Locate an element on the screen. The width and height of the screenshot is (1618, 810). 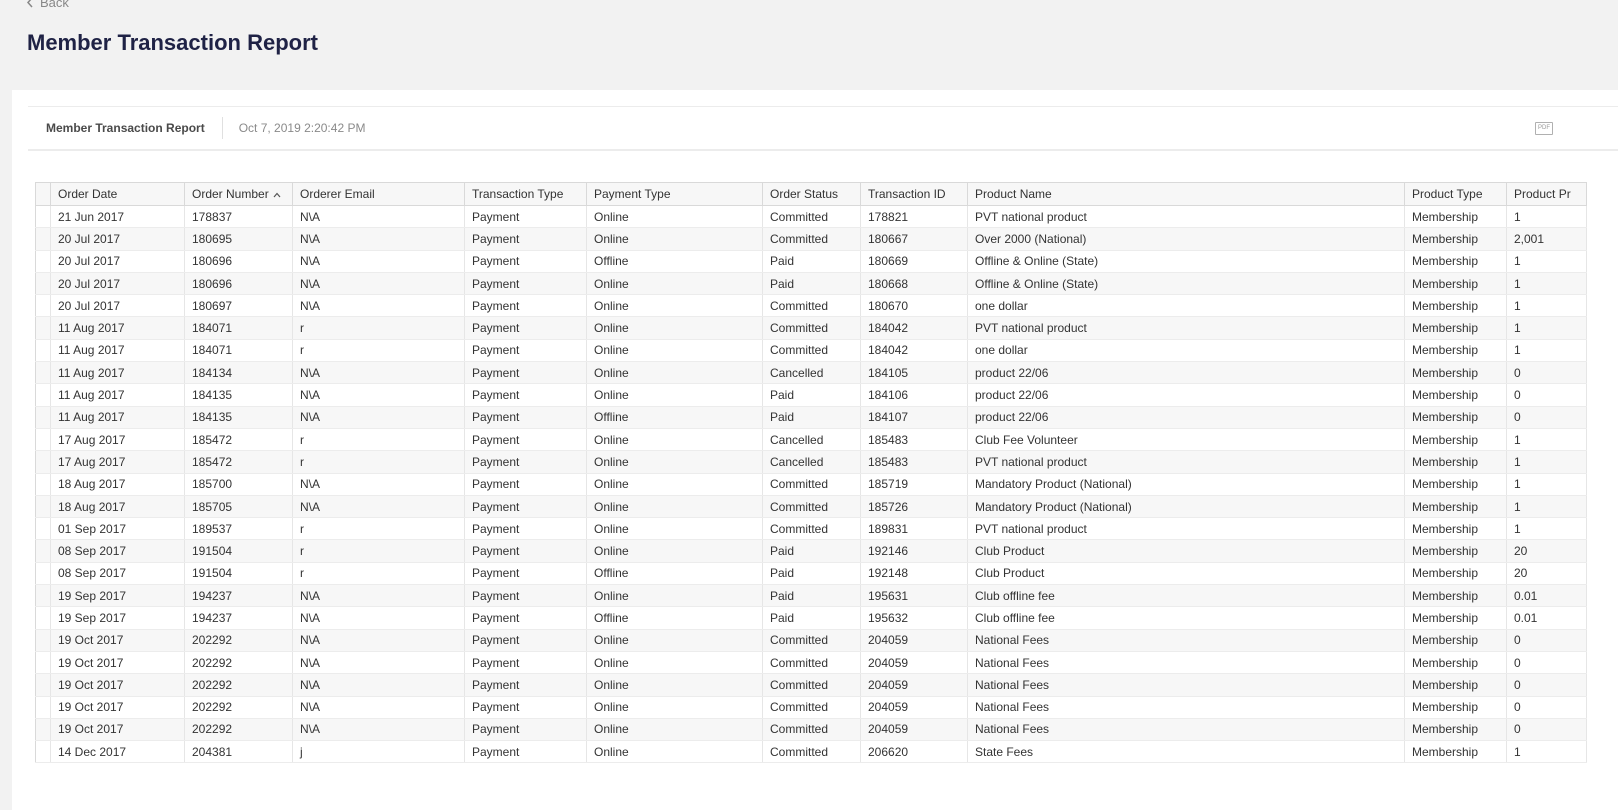
cell-product-name: one dollar is located at coordinates (1186, 351).